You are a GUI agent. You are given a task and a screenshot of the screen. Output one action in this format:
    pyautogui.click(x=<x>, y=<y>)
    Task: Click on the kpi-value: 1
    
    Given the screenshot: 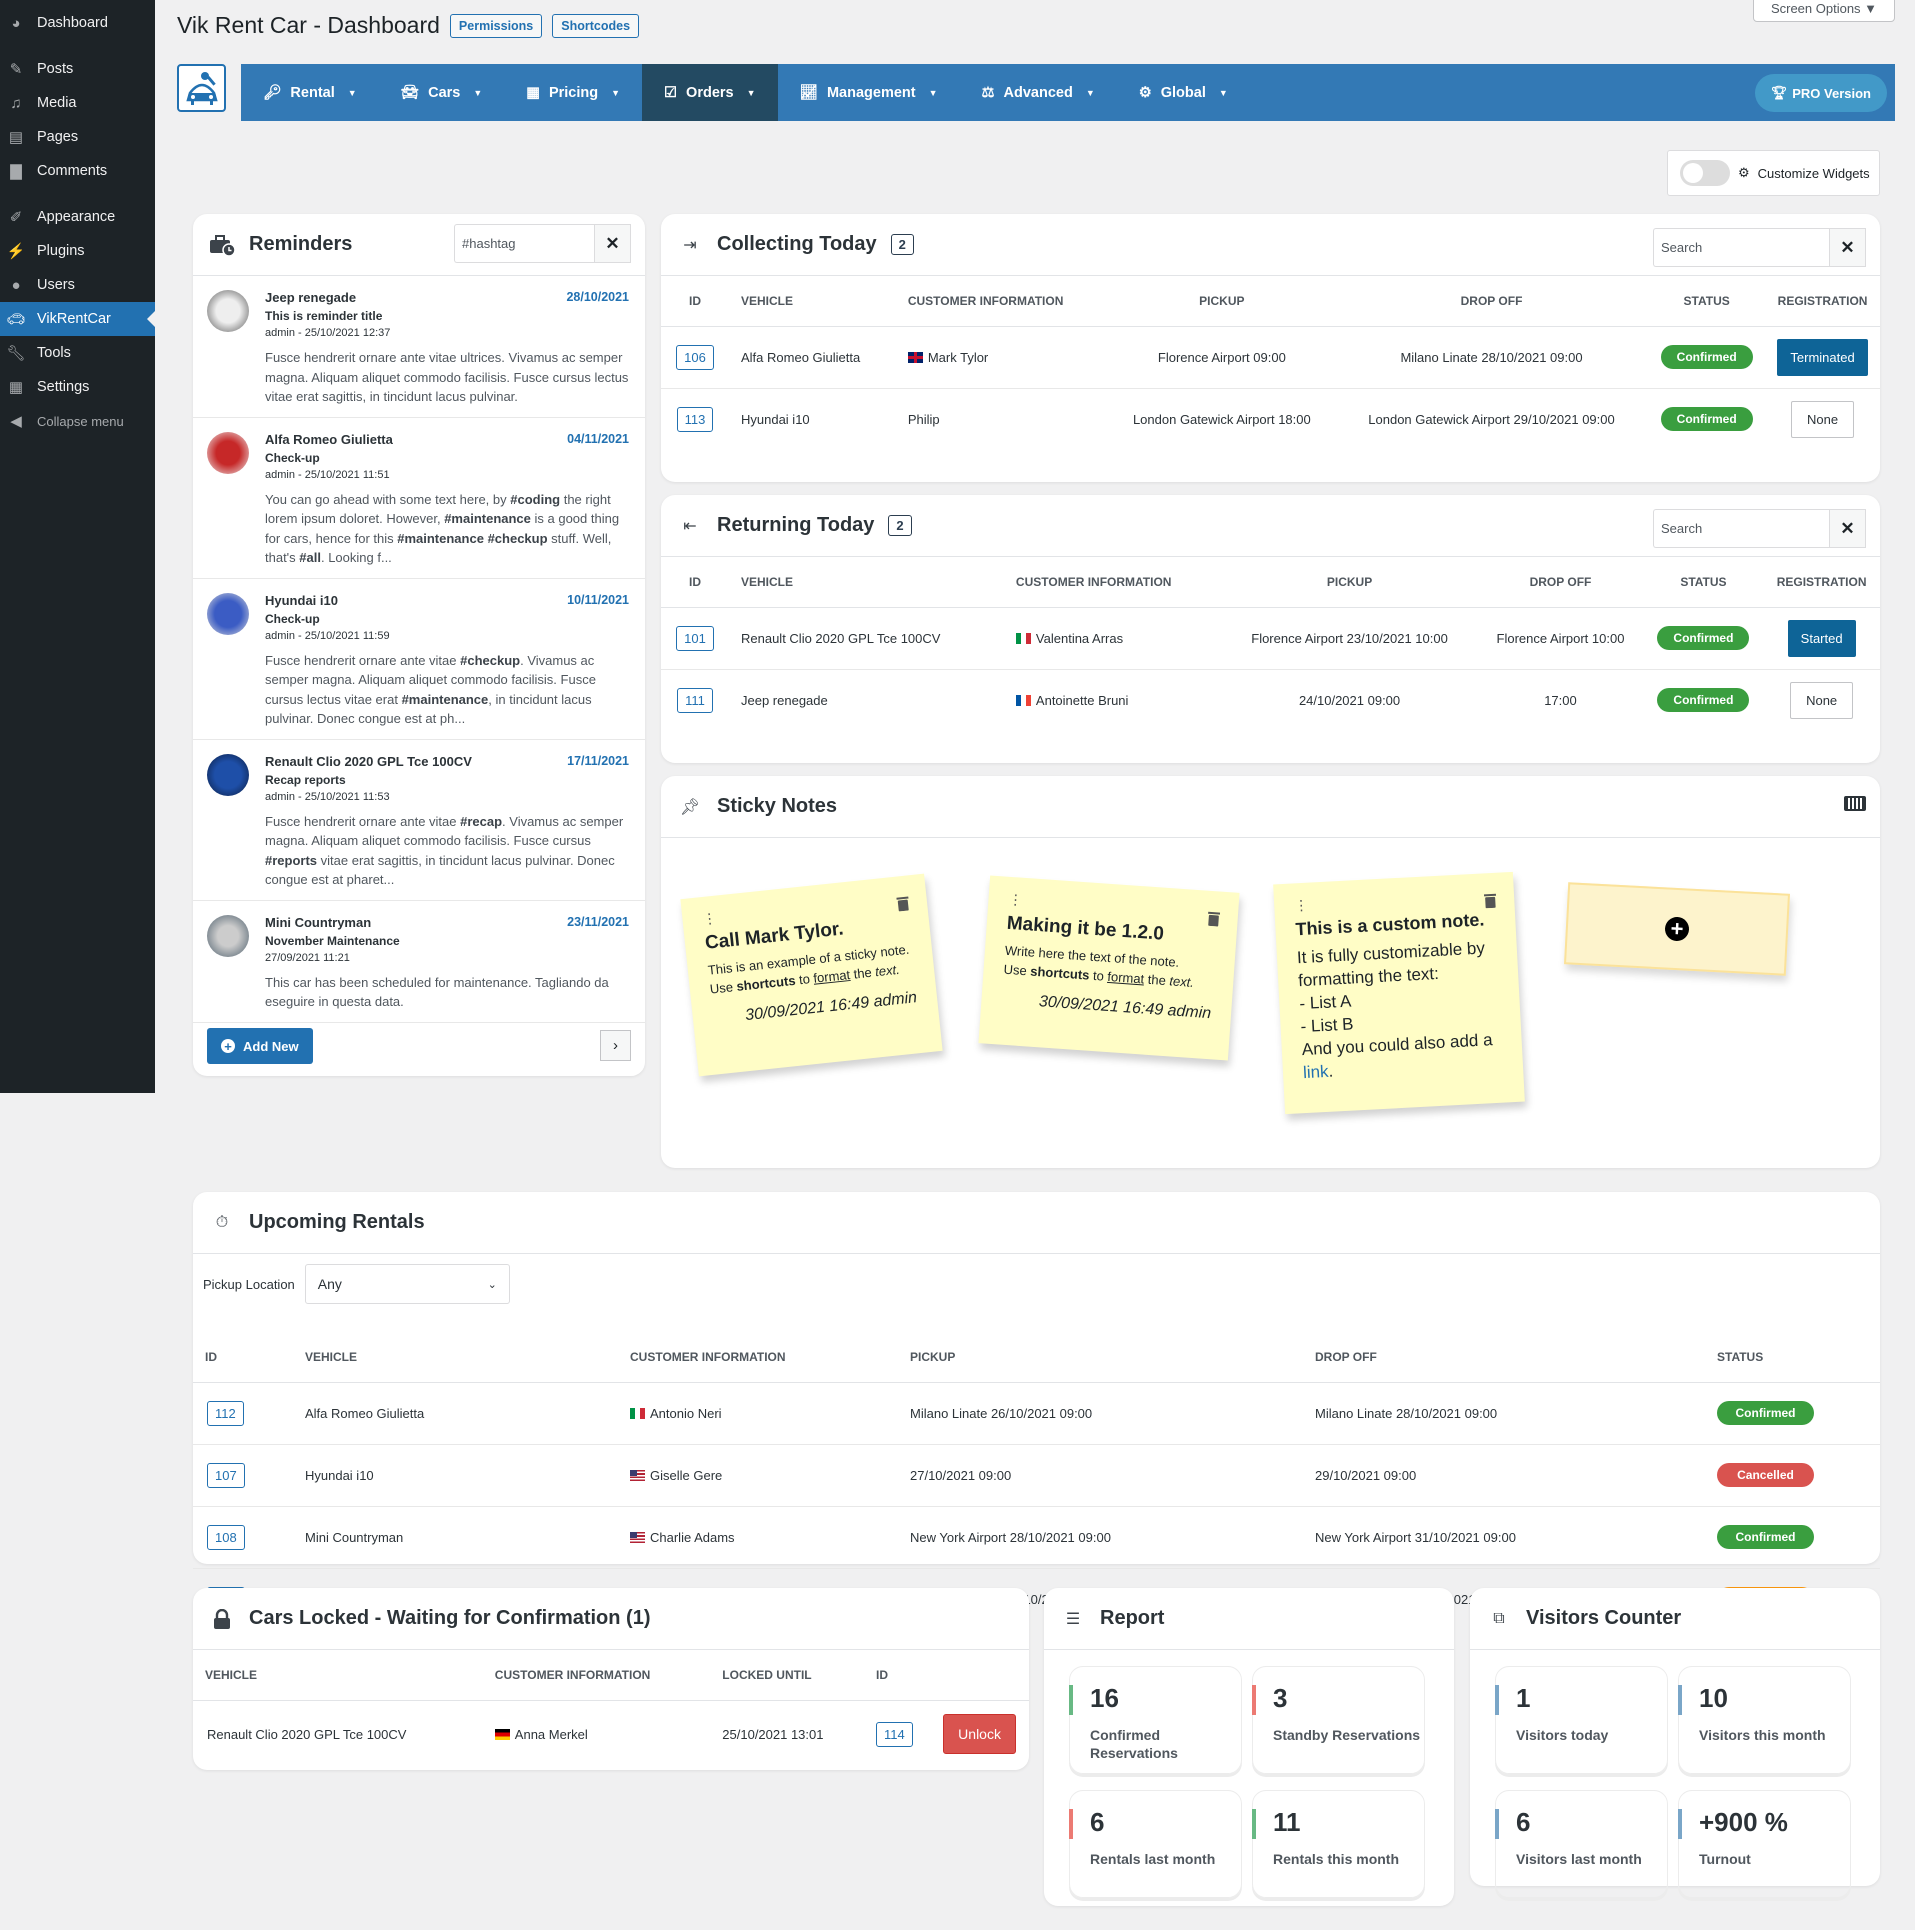 What is the action you would take?
    pyautogui.click(x=1523, y=1698)
    